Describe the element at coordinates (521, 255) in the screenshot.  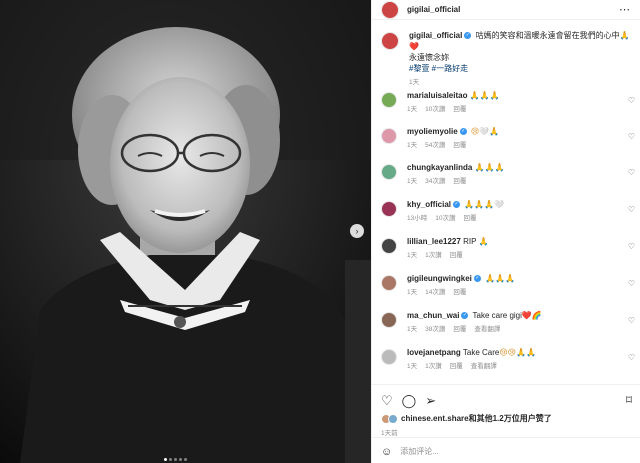
I see `comment-meta: 1天 1次讚 回覆` at that location.